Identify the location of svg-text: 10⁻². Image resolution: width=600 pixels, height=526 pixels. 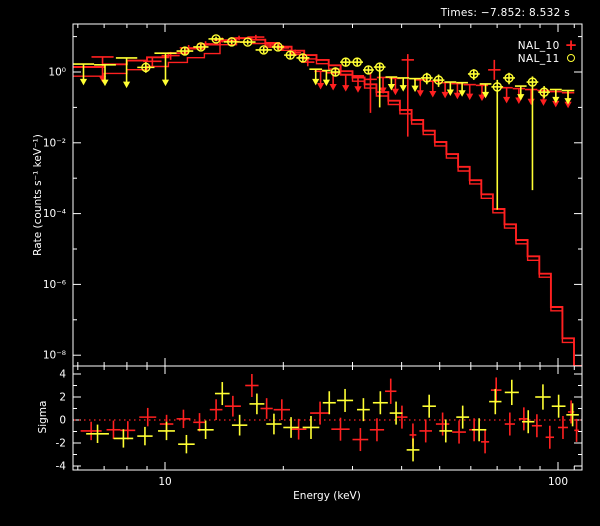
(54, 143).